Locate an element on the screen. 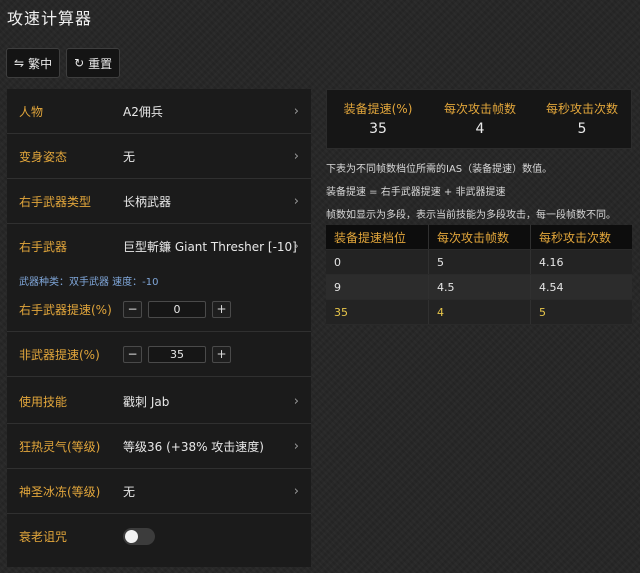 This screenshot has height=573, width=640. table-row: 0 5 4.16 is located at coordinates (479, 262).